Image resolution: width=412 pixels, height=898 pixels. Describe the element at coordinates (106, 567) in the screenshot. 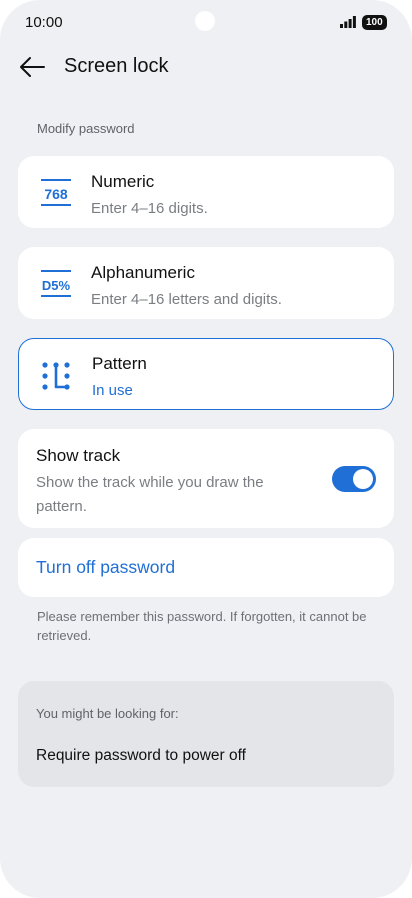

I see `turn-off-password-label: Turn off password` at that location.